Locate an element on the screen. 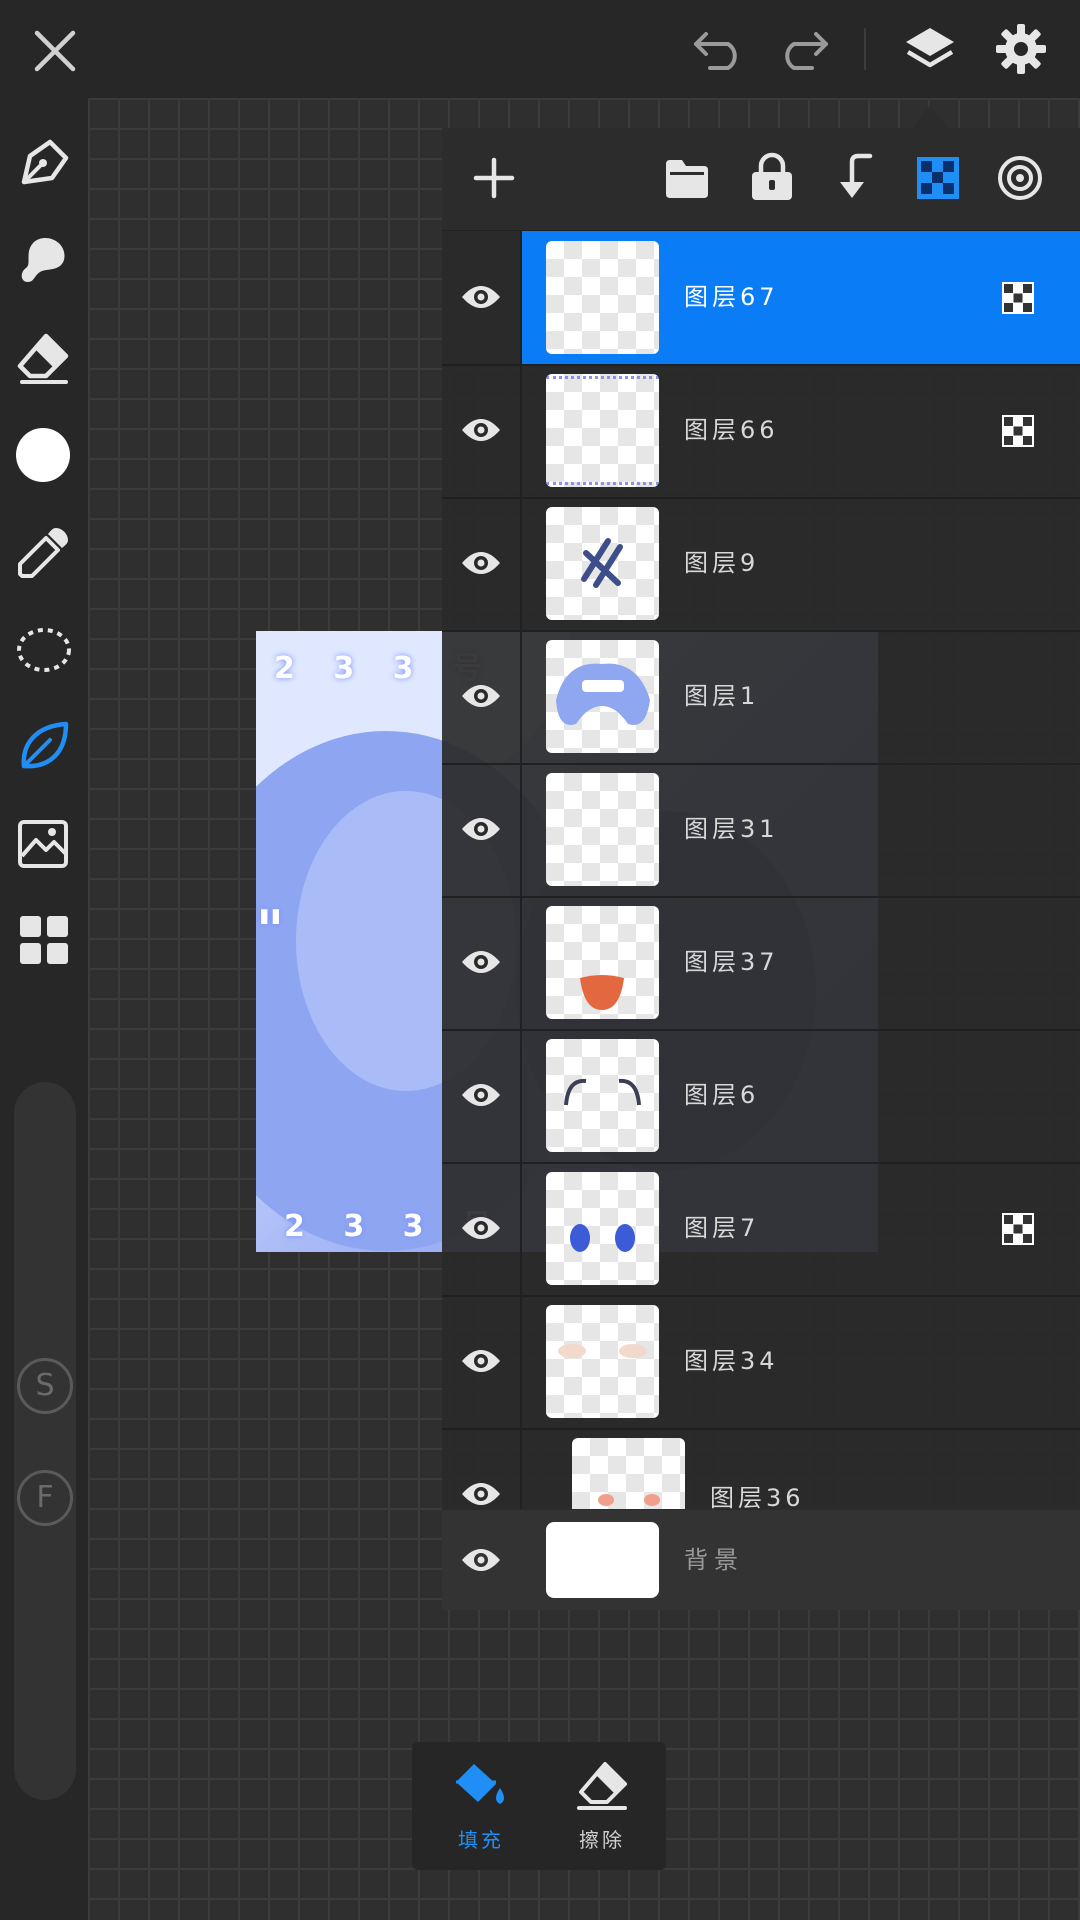 Image resolution: width=1080 pixels, height=1920 pixels. layer-name: 图层31 is located at coordinates (731, 829).